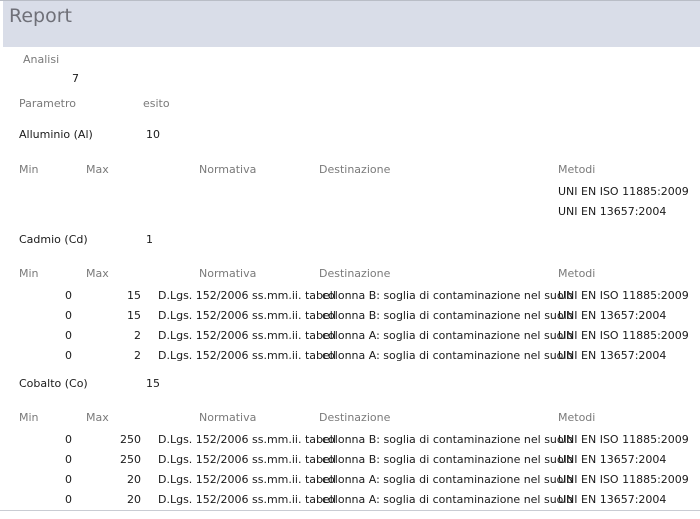  What do you see at coordinates (153, 383) in the screenshot?
I see `esito-value: 15` at bounding box center [153, 383].